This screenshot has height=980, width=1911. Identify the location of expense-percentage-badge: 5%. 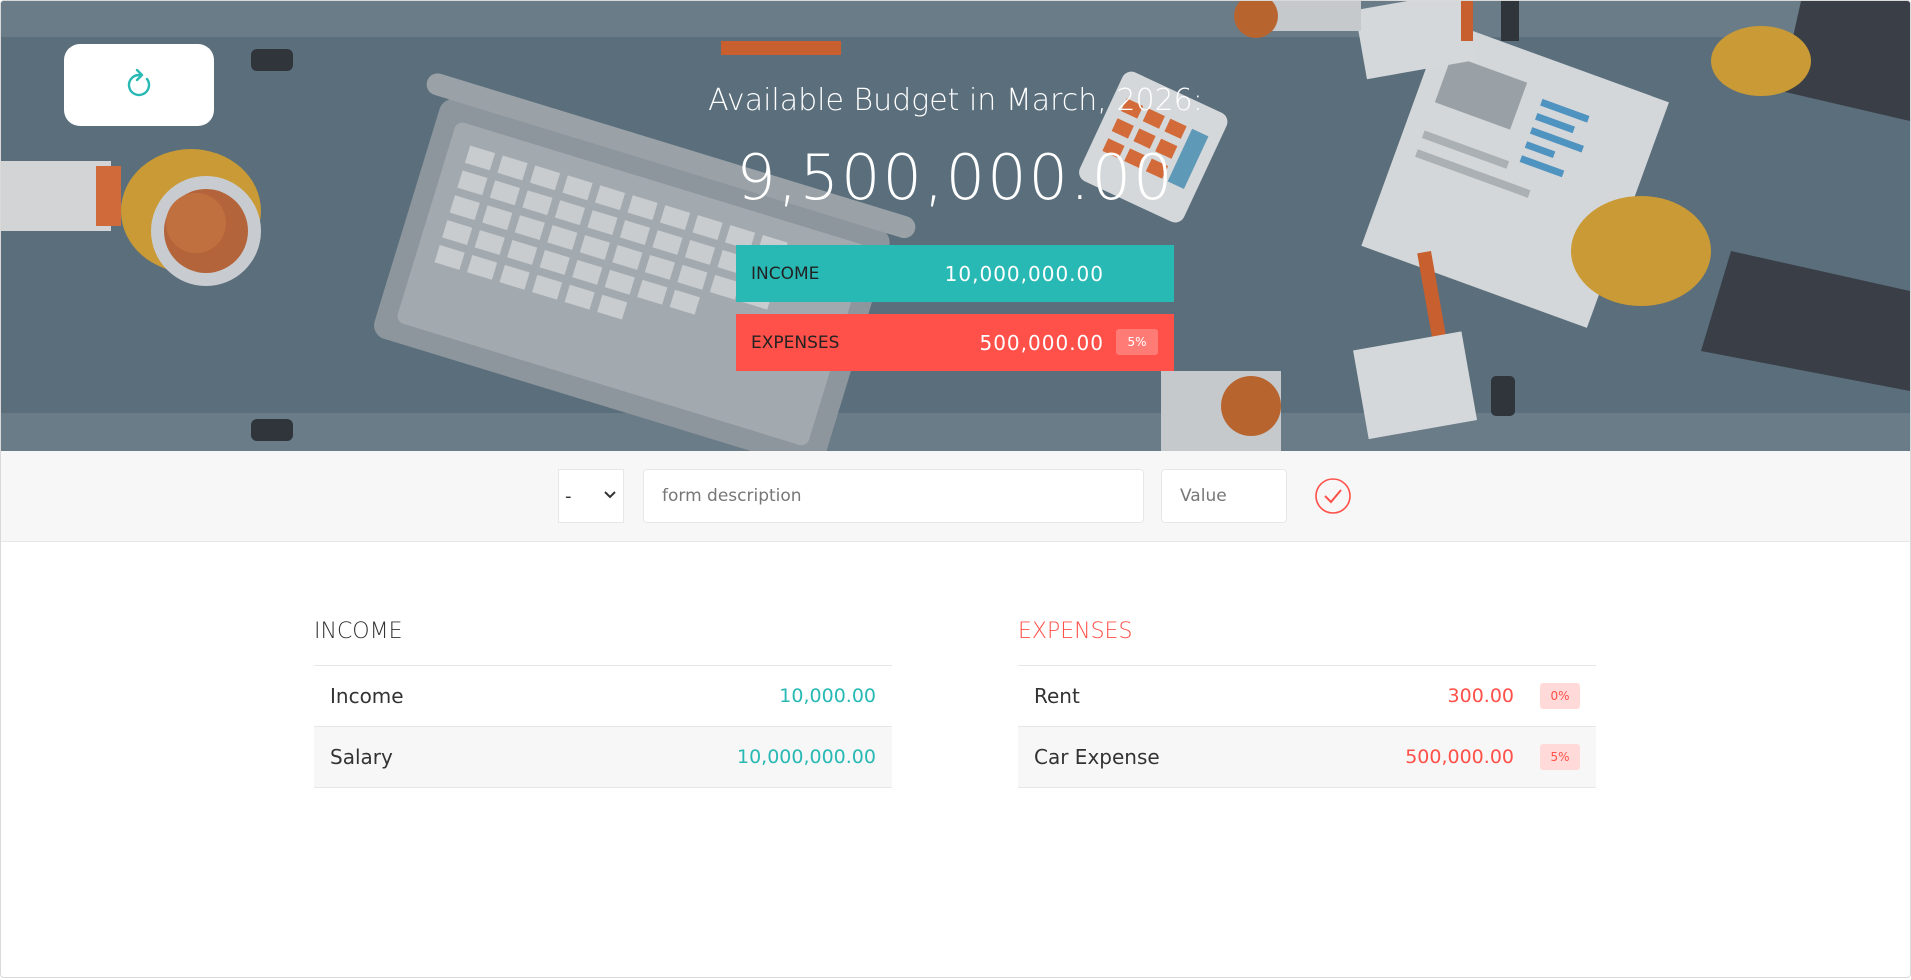
(1560, 757).